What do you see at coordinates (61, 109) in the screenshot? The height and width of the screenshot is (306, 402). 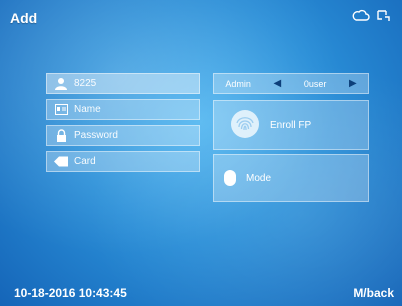 I see `id-card-icon` at bounding box center [61, 109].